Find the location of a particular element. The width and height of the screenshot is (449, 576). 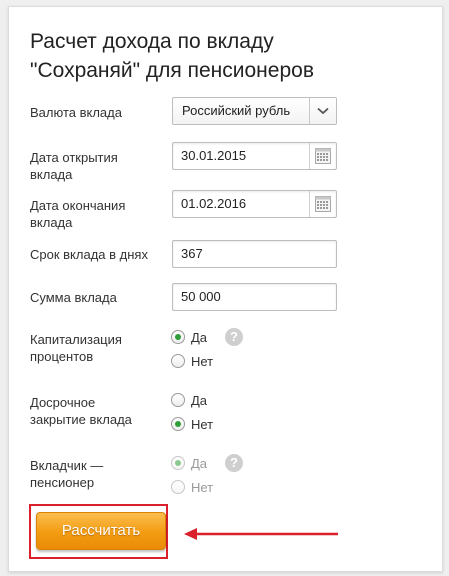

open-date-input: 30.01.2015 is located at coordinates (254, 156).